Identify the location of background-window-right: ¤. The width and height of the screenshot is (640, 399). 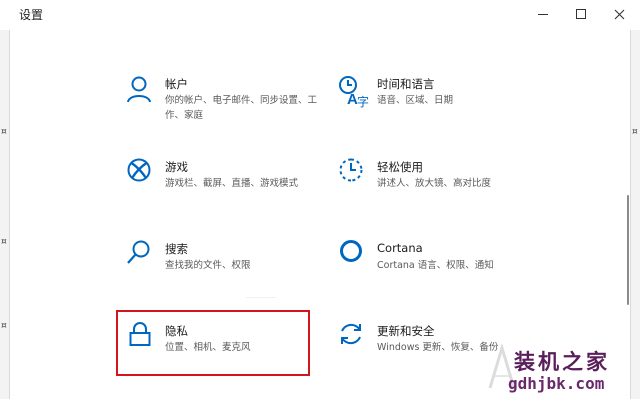
(635, 199).